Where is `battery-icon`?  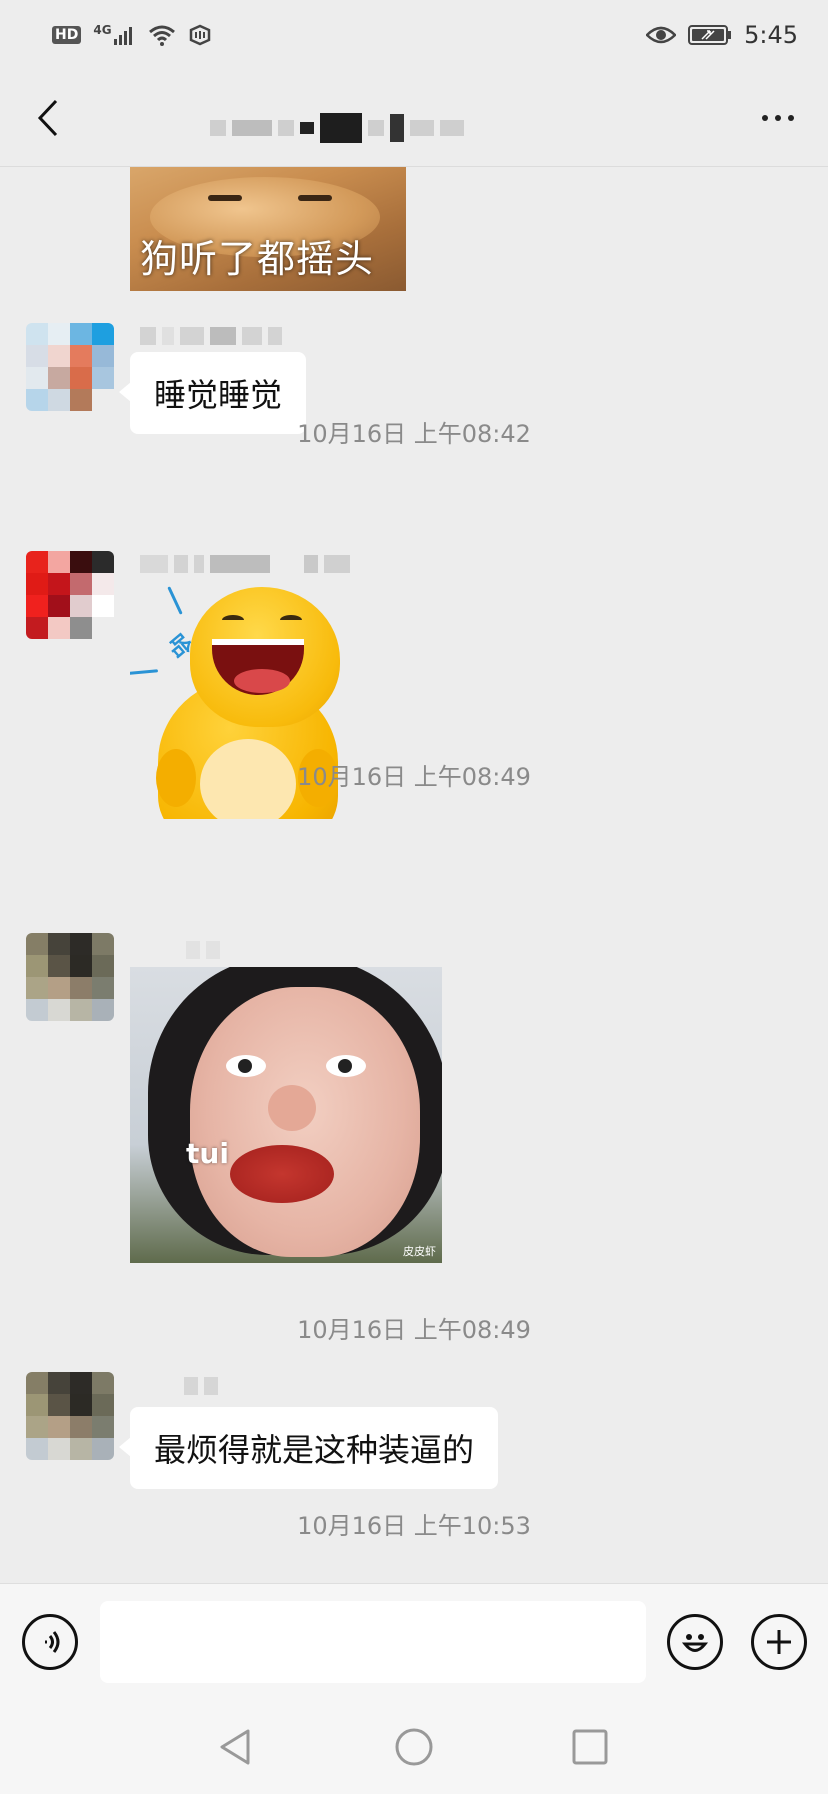
battery-icon is located at coordinates (710, 35).